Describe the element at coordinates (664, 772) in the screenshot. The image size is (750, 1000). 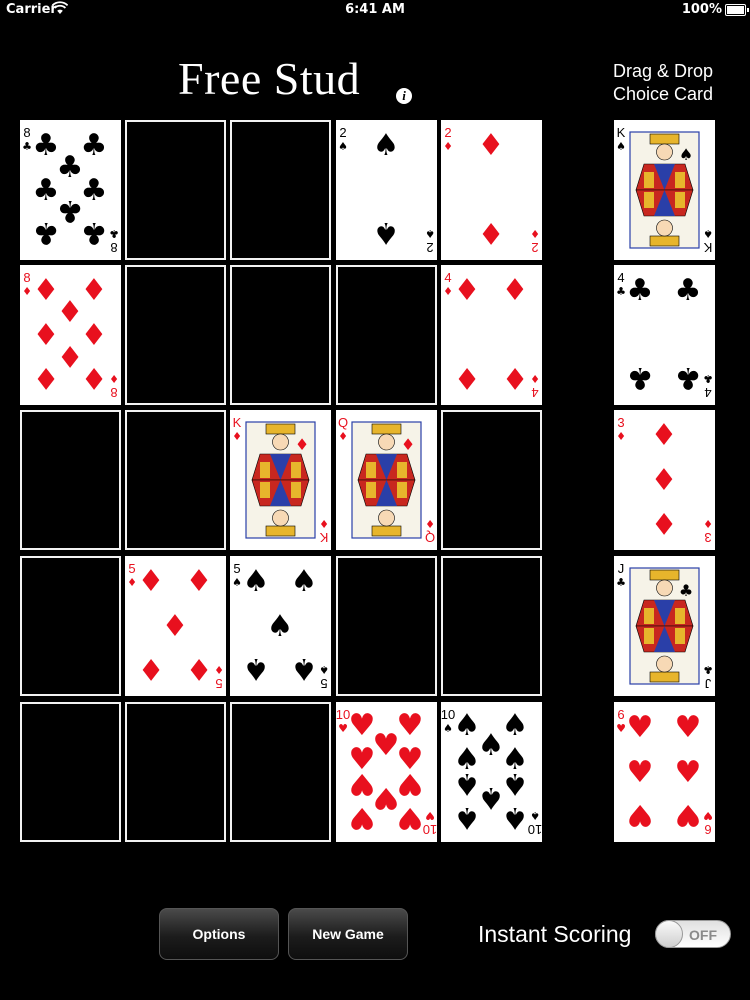
I see `choice-card: 6 ♥ 6 ♥ ♥ ♥ ♥ ♥ ♥ ♥` at that location.